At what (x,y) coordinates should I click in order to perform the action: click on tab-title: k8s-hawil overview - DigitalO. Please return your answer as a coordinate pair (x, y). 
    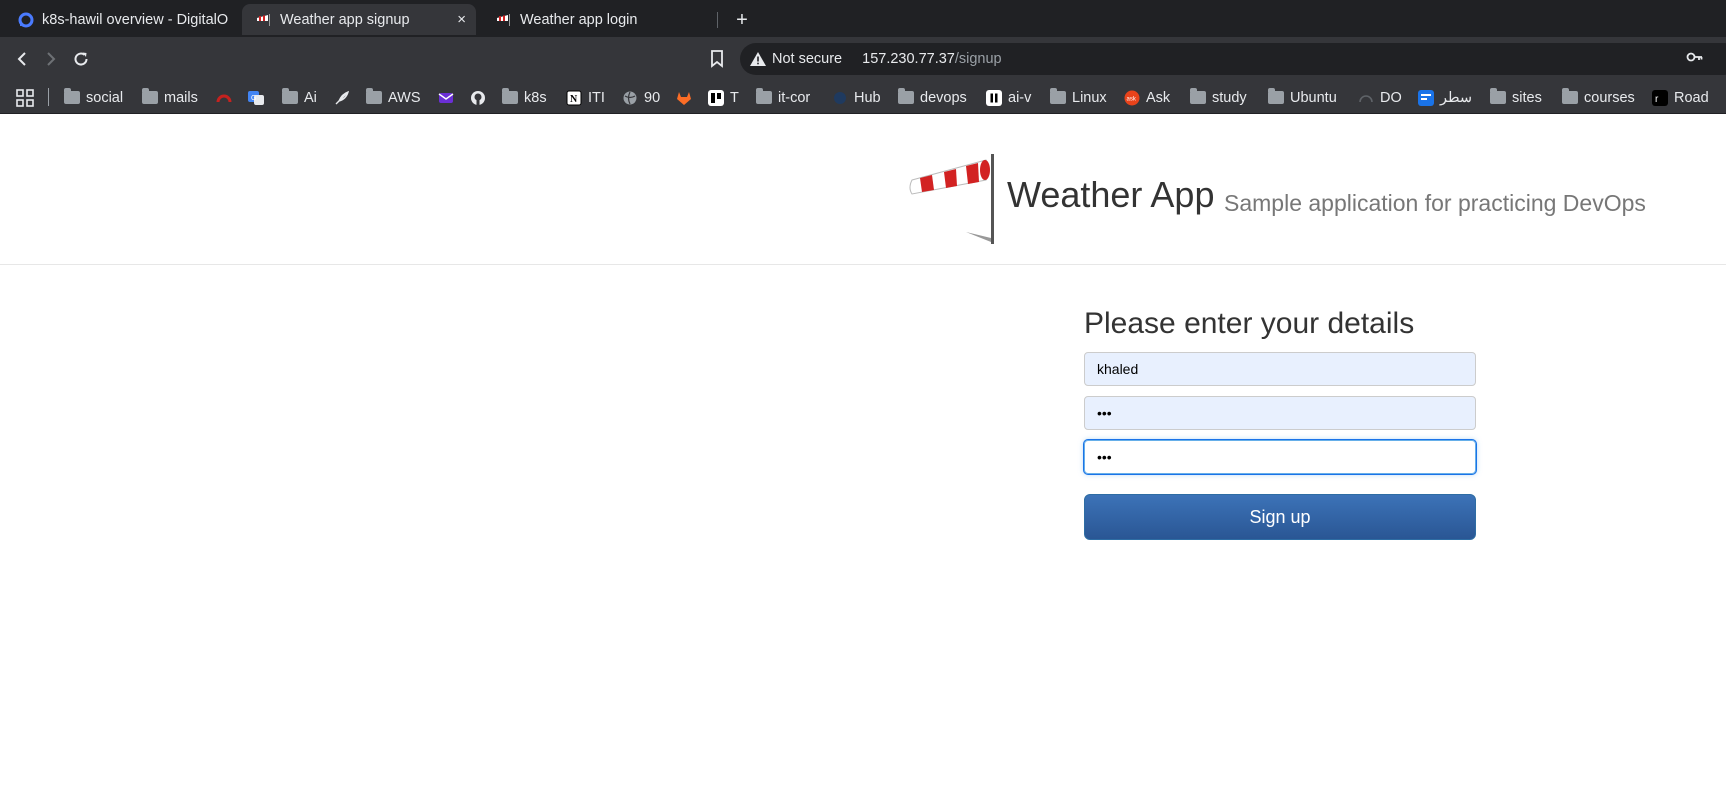
    Looking at the image, I should click on (135, 19).